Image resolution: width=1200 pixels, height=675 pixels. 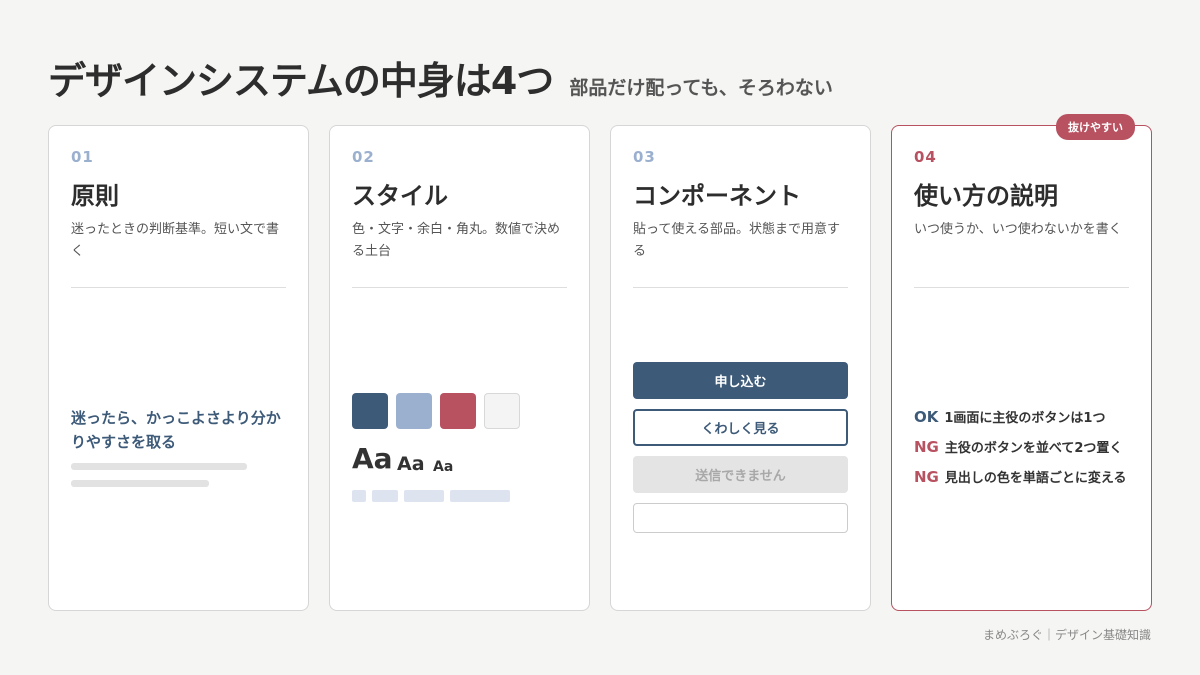 I want to click on card-title: コンポーネント, so click(x=717, y=196).